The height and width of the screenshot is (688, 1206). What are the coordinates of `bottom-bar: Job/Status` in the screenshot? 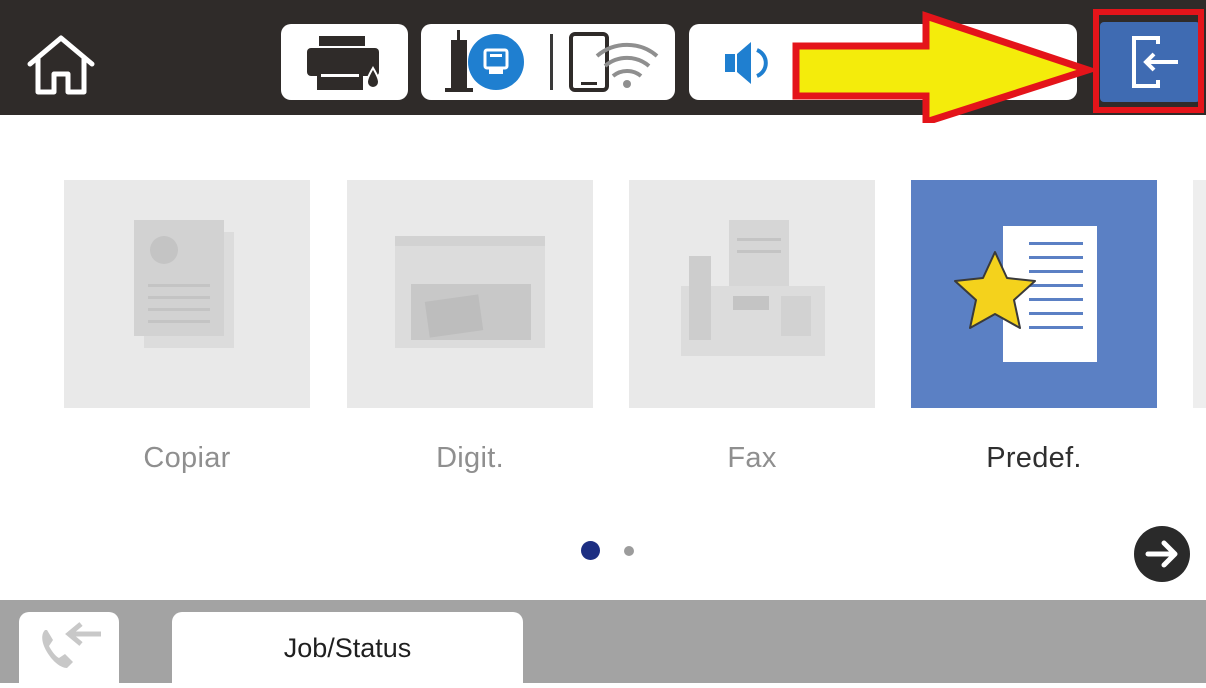 It's located at (603, 641).